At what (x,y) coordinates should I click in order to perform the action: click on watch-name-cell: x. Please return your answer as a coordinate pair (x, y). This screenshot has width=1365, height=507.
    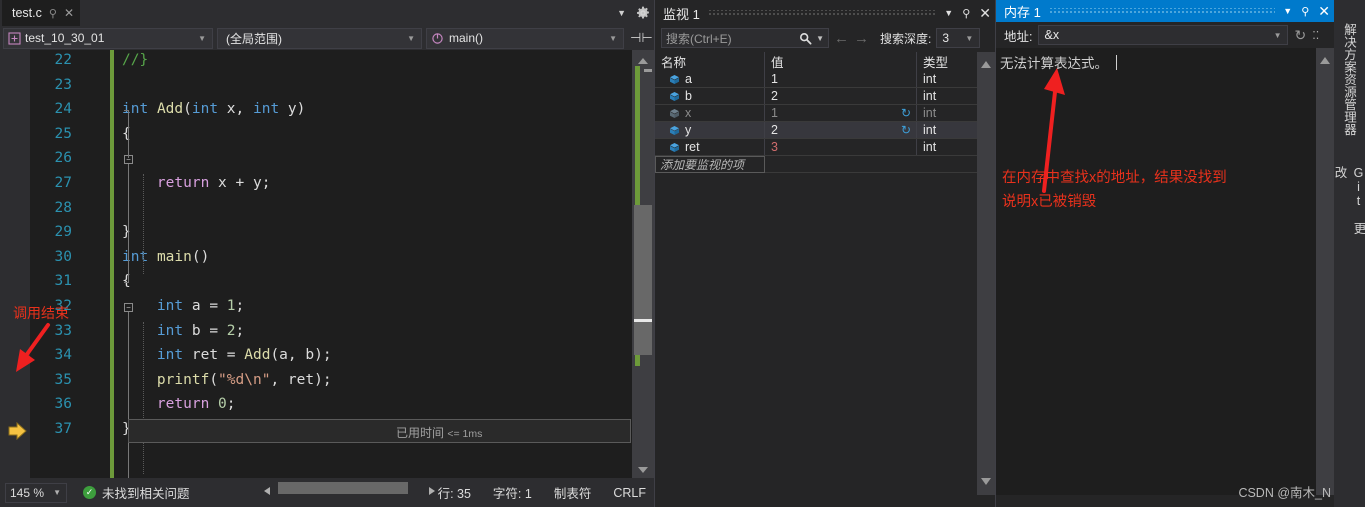
    Looking at the image, I should click on (710, 113).